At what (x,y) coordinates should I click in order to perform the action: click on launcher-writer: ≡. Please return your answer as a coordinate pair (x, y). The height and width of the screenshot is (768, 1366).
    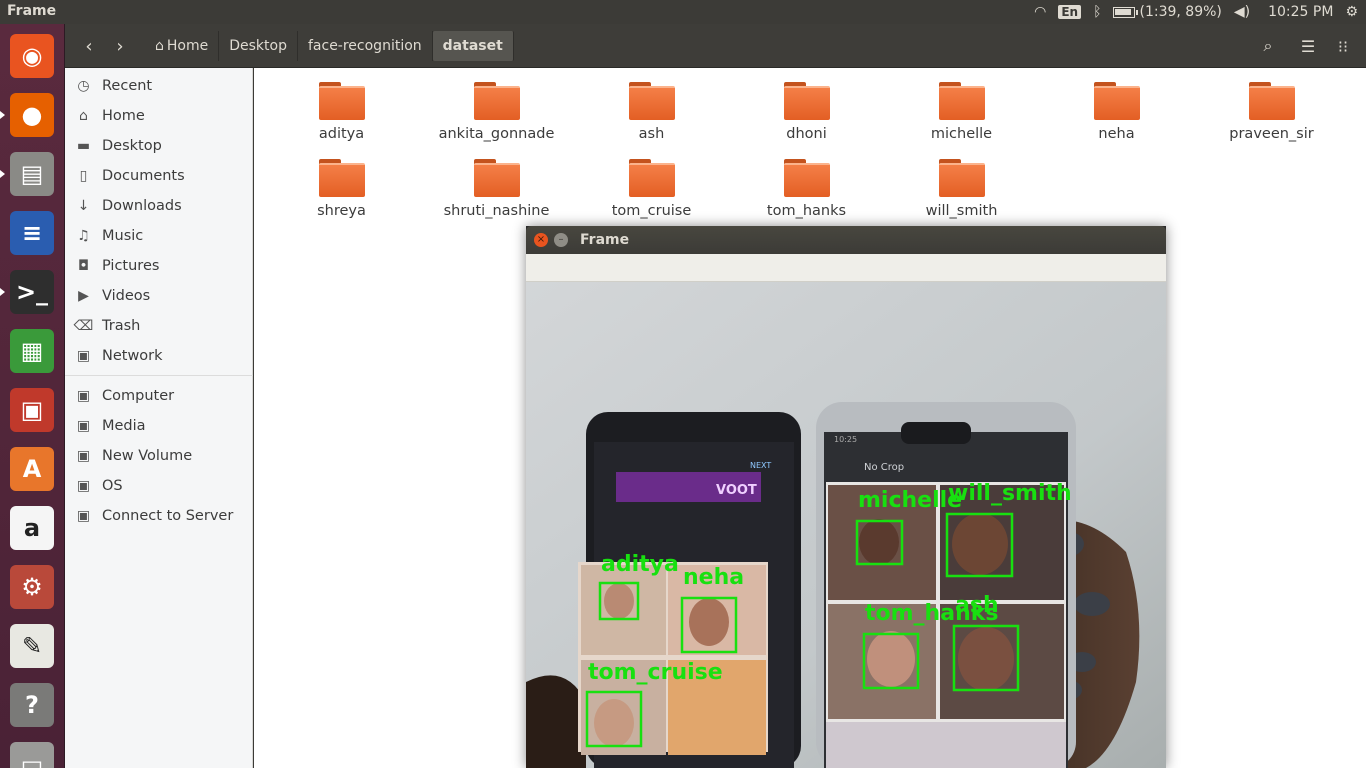
    Looking at the image, I should click on (32, 233).